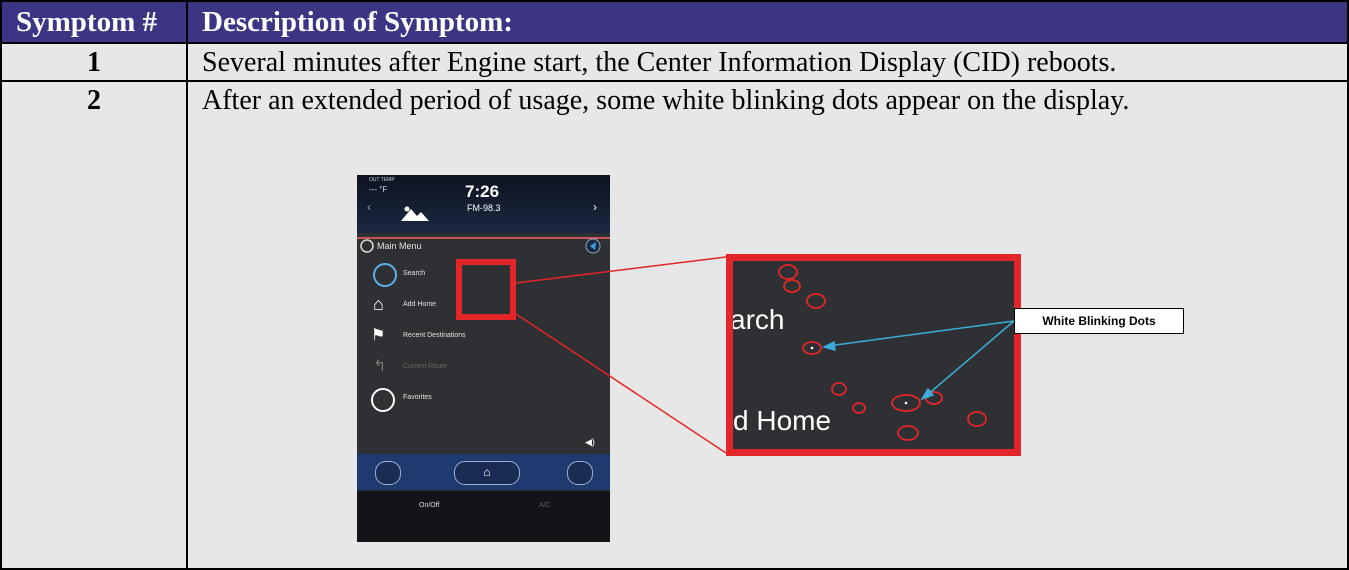 The height and width of the screenshot is (570, 1349). What do you see at coordinates (621, 270) in the screenshot?
I see `connector-line-top` at bounding box center [621, 270].